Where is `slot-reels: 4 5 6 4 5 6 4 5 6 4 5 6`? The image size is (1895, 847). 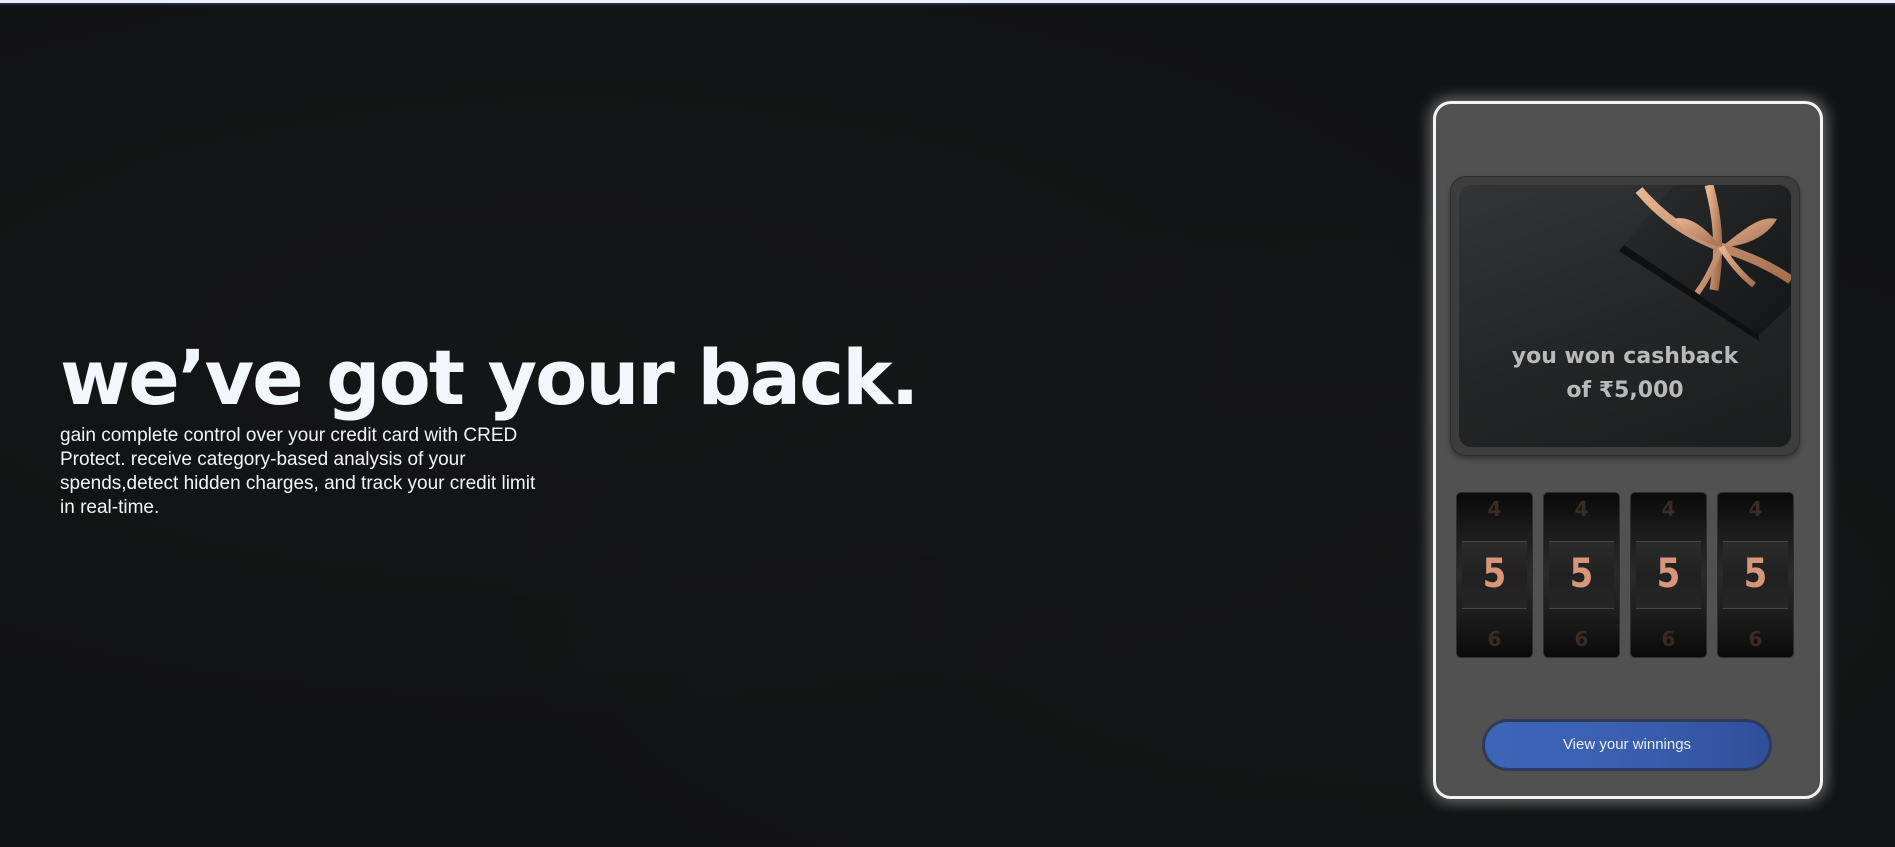 slot-reels: 4 5 6 4 5 6 4 5 6 4 5 6 is located at coordinates (1626, 575).